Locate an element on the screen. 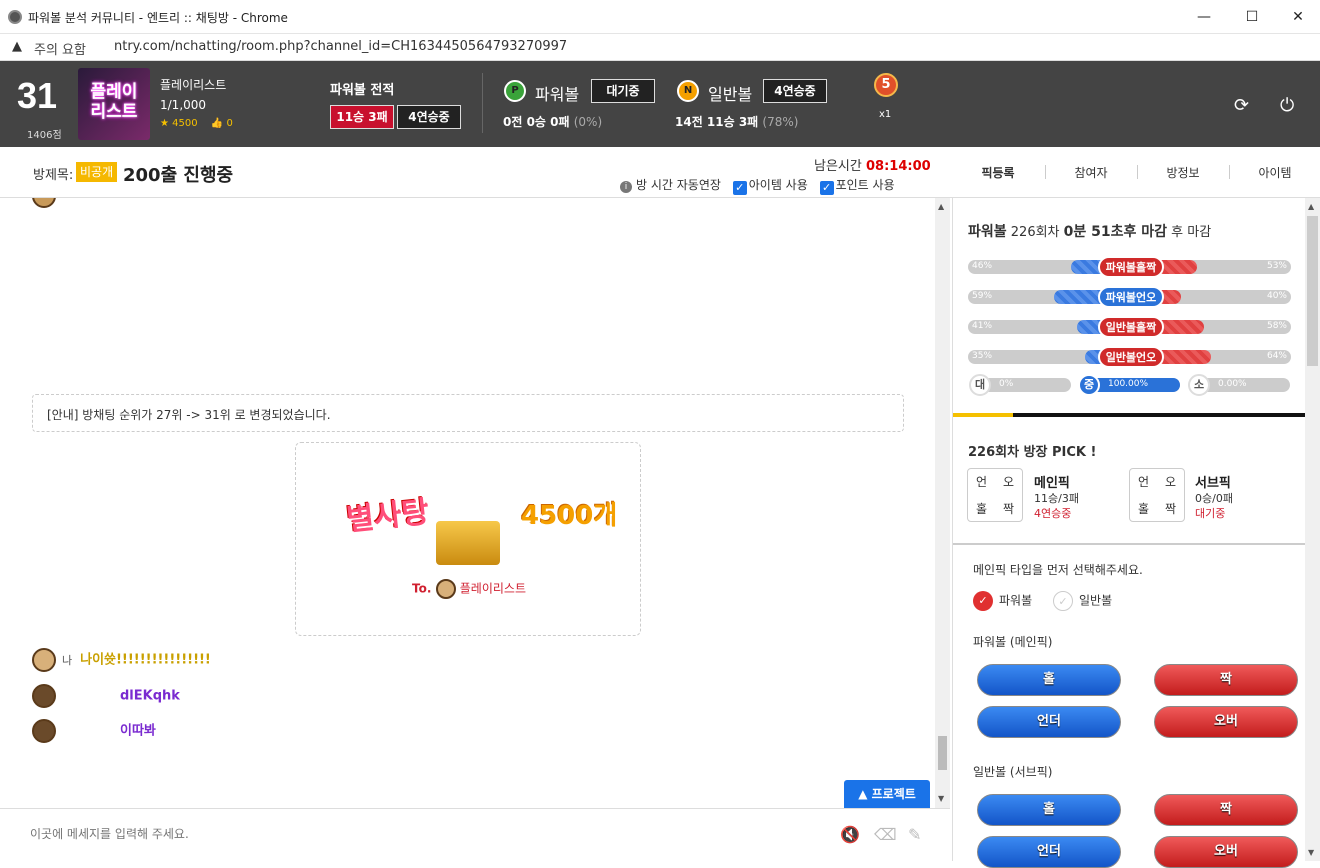  warning-icon: ▲ is located at coordinates (17, 46).